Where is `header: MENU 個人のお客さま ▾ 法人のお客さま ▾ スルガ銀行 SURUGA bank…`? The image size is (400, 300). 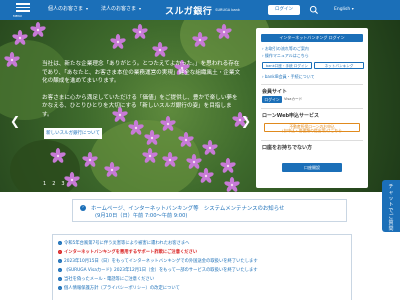
header: MENU 個人のお客さま ▾ 法人のお客さま ▾ スルガ銀行 SURUGA bank… is located at coordinates (200, 10).